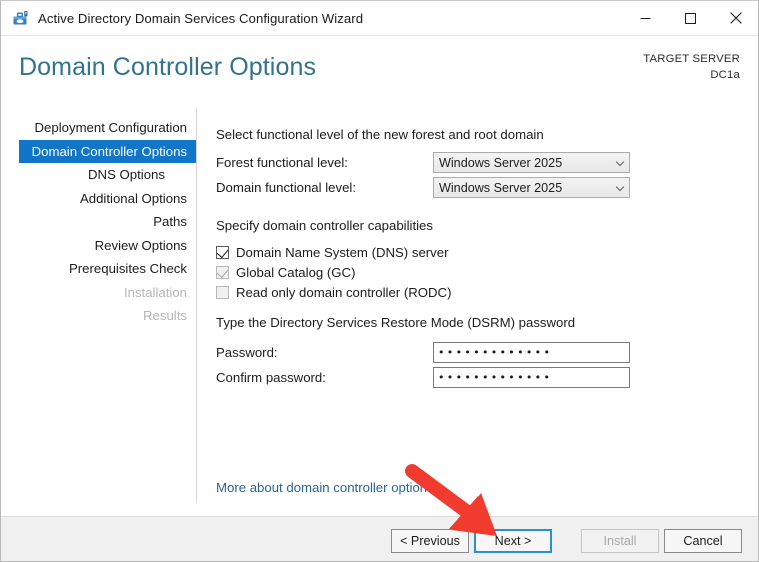  What do you see at coordinates (282, 162) in the screenshot?
I see `forest-functional-level-label: Forest functional level:` at bounding box center [282, 162].